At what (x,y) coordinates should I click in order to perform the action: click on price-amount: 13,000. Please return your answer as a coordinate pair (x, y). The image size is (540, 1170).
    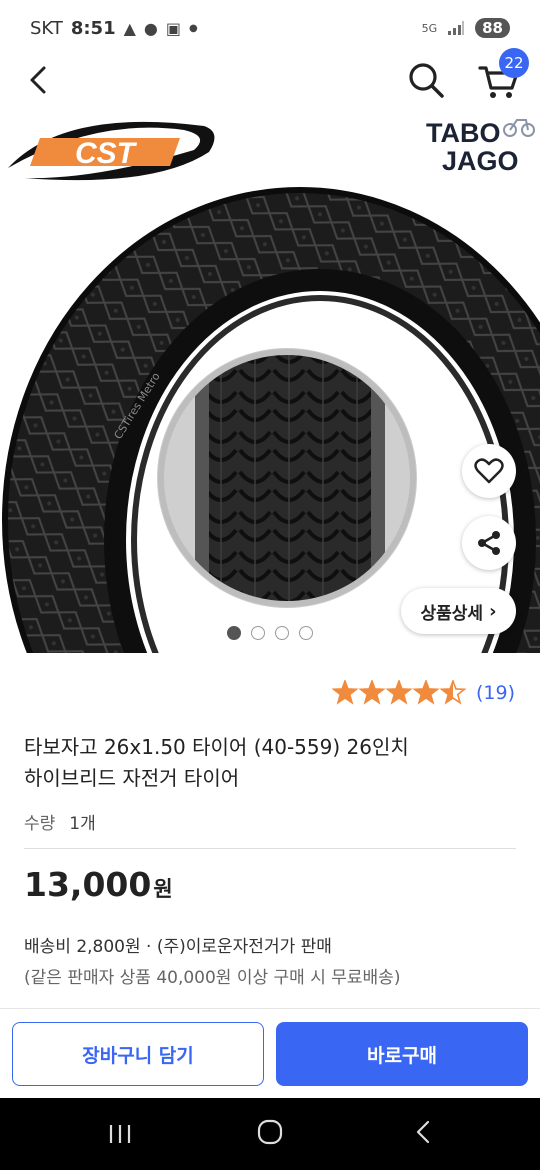
    Looking at the image, I should click on (88, 884).